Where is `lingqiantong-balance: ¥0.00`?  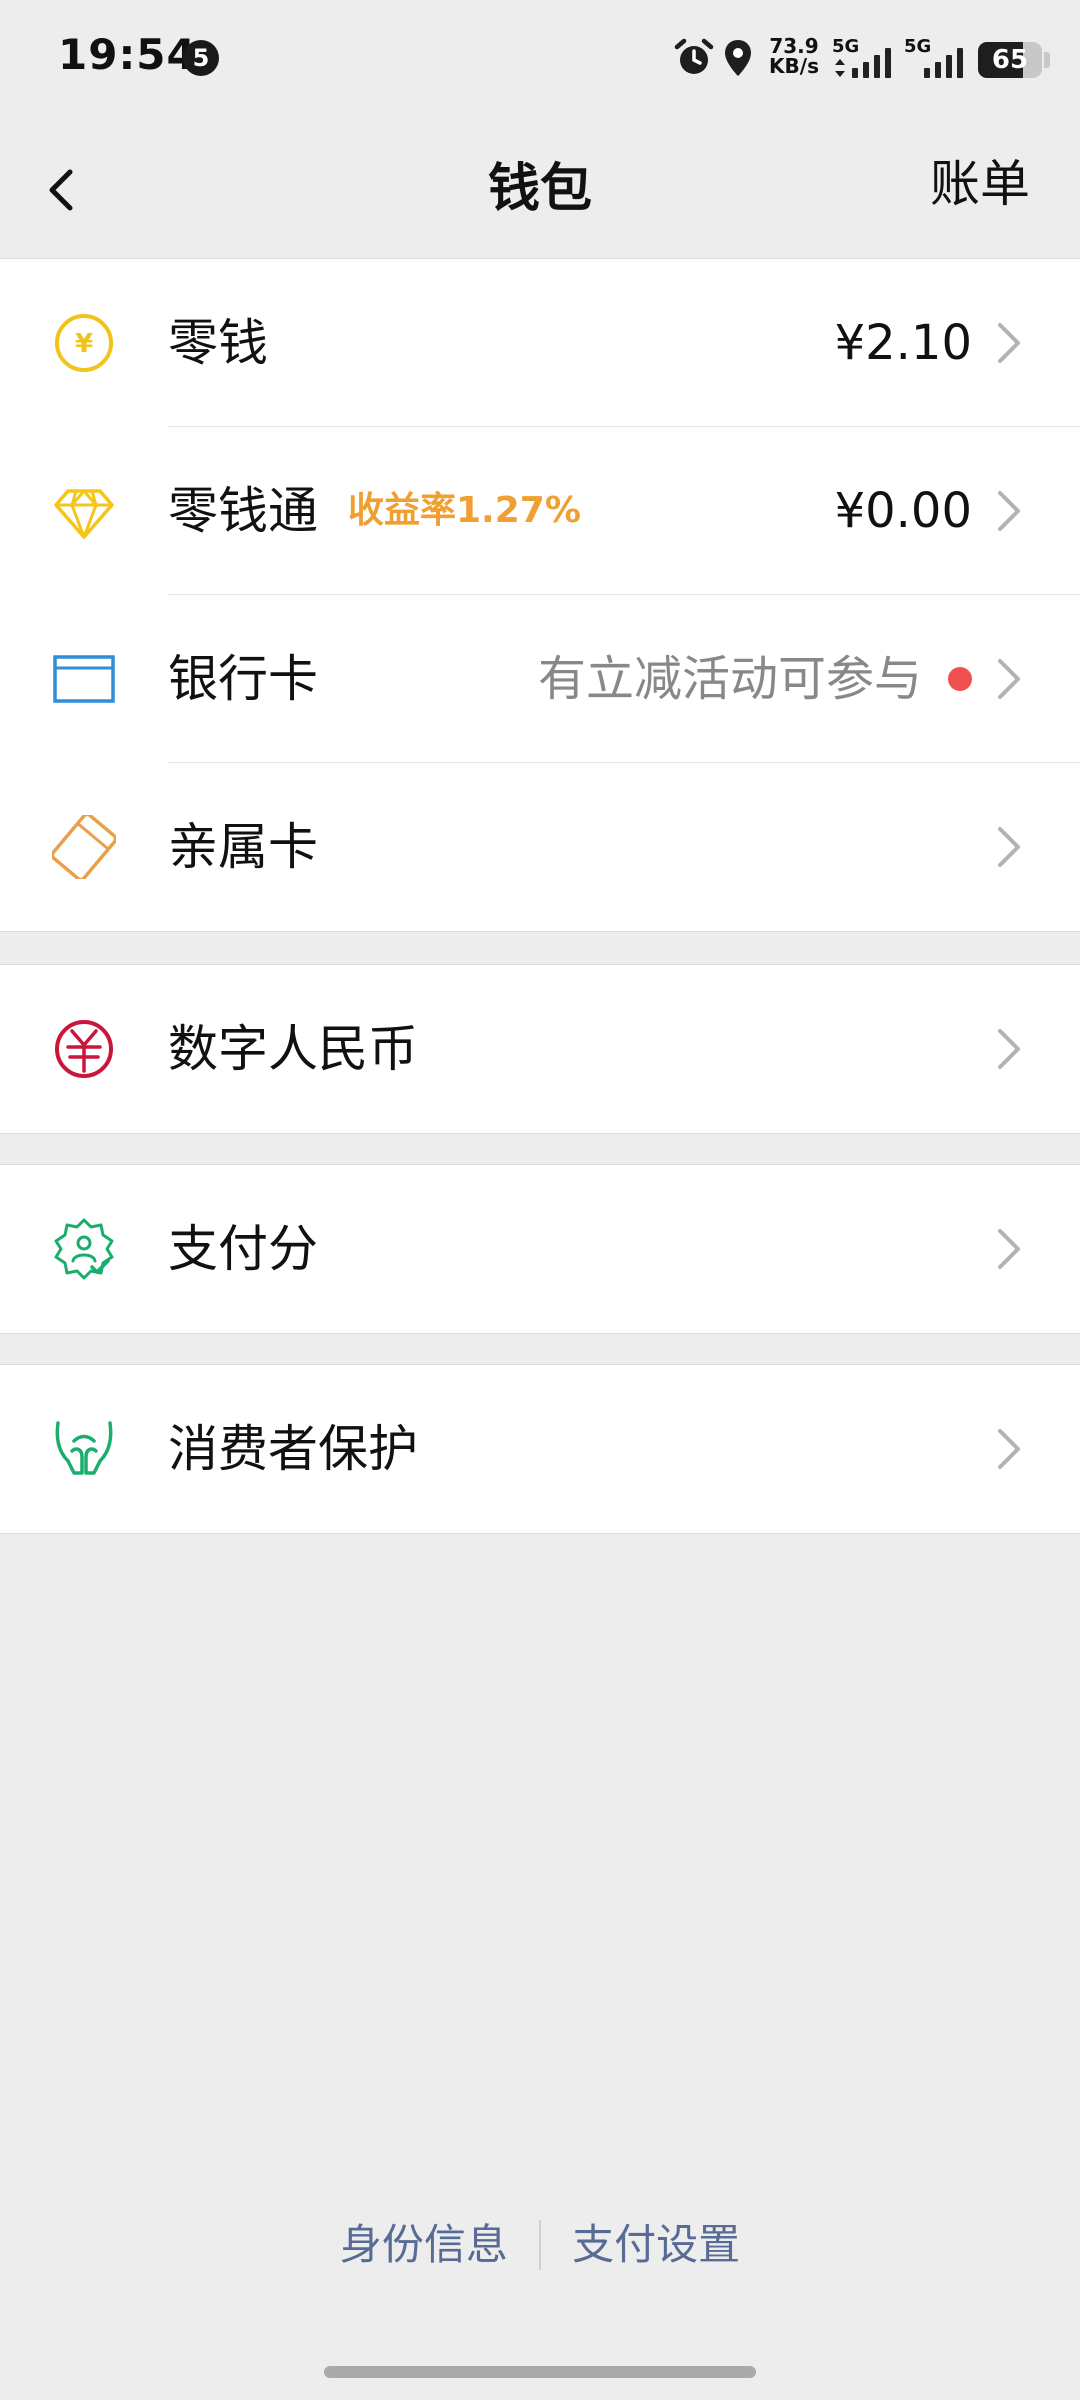
lingqiantong-balance: ¥0.00 is located at coordinates (903, 511).